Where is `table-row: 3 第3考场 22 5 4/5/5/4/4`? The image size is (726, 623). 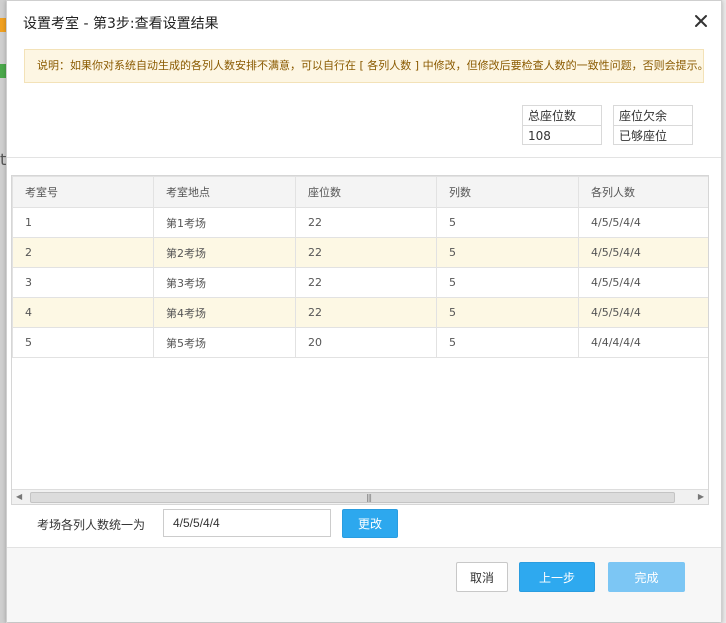 table-row: 3 第3考场 22 5 4/5/5/4/4 is located at coordinates (360, 282).